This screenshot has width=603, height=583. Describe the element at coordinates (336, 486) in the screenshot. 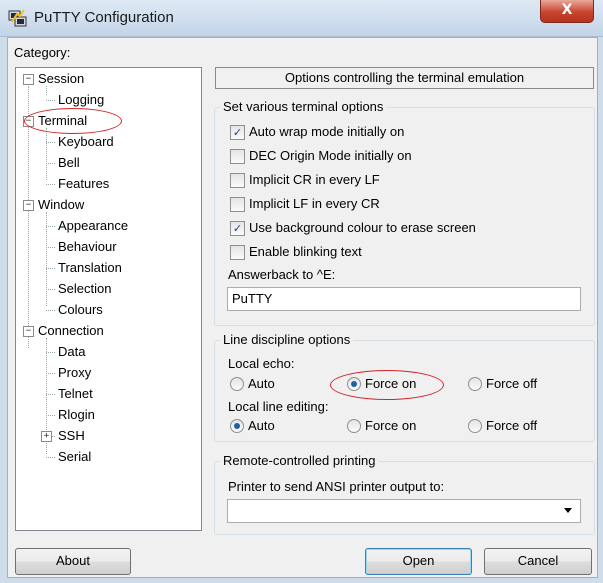

I see `printer-label: Printer to send ANSI printer output to:` at that location.